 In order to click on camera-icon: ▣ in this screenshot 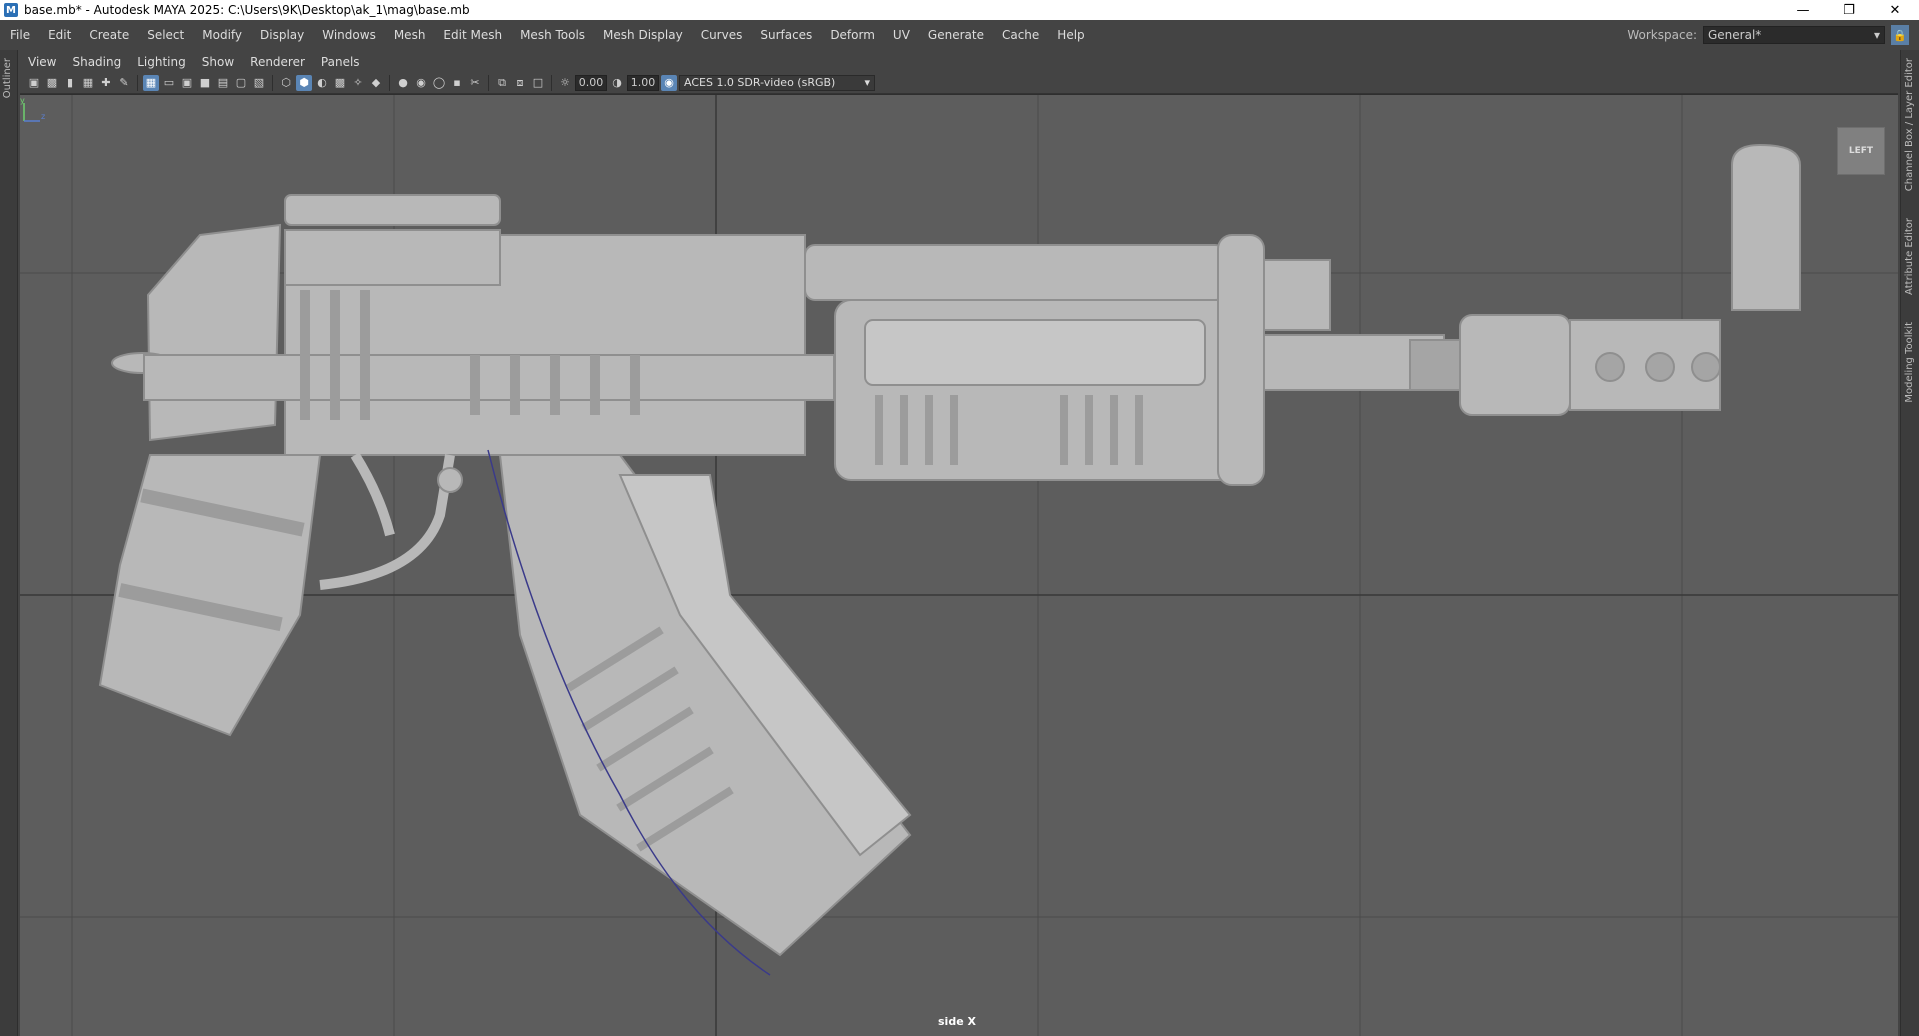, I will do `click(34, 83)`.